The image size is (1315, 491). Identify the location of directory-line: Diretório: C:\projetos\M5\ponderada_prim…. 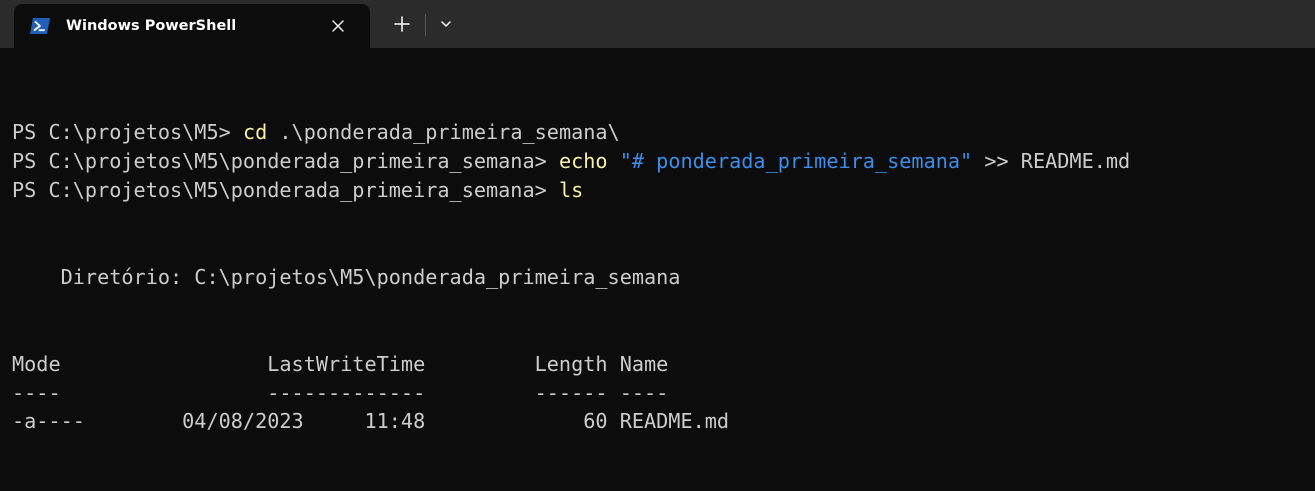
(346, 277).